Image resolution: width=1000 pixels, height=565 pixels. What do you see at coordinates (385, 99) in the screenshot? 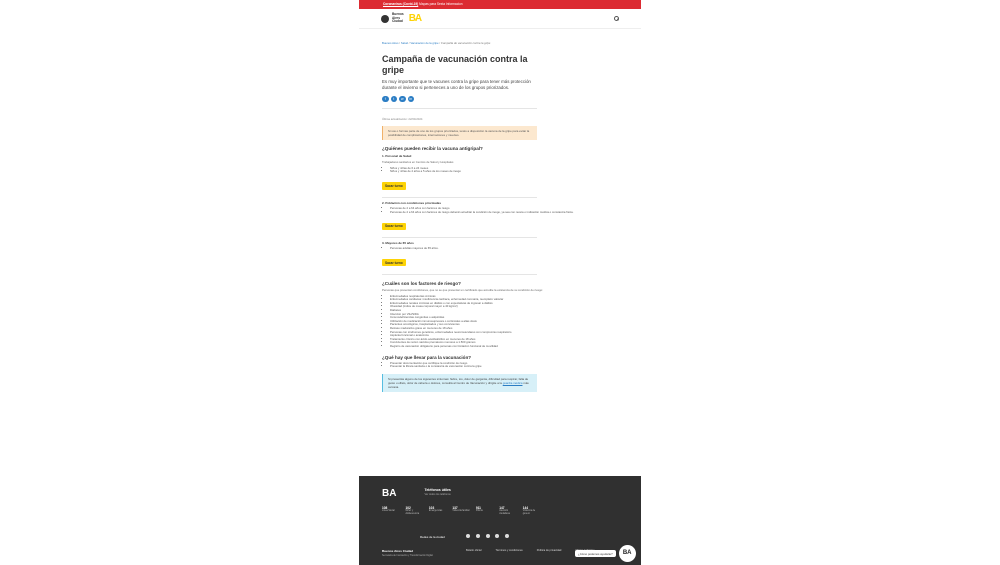
I see `facebook-icon: f` at bounding box center [385, 99].